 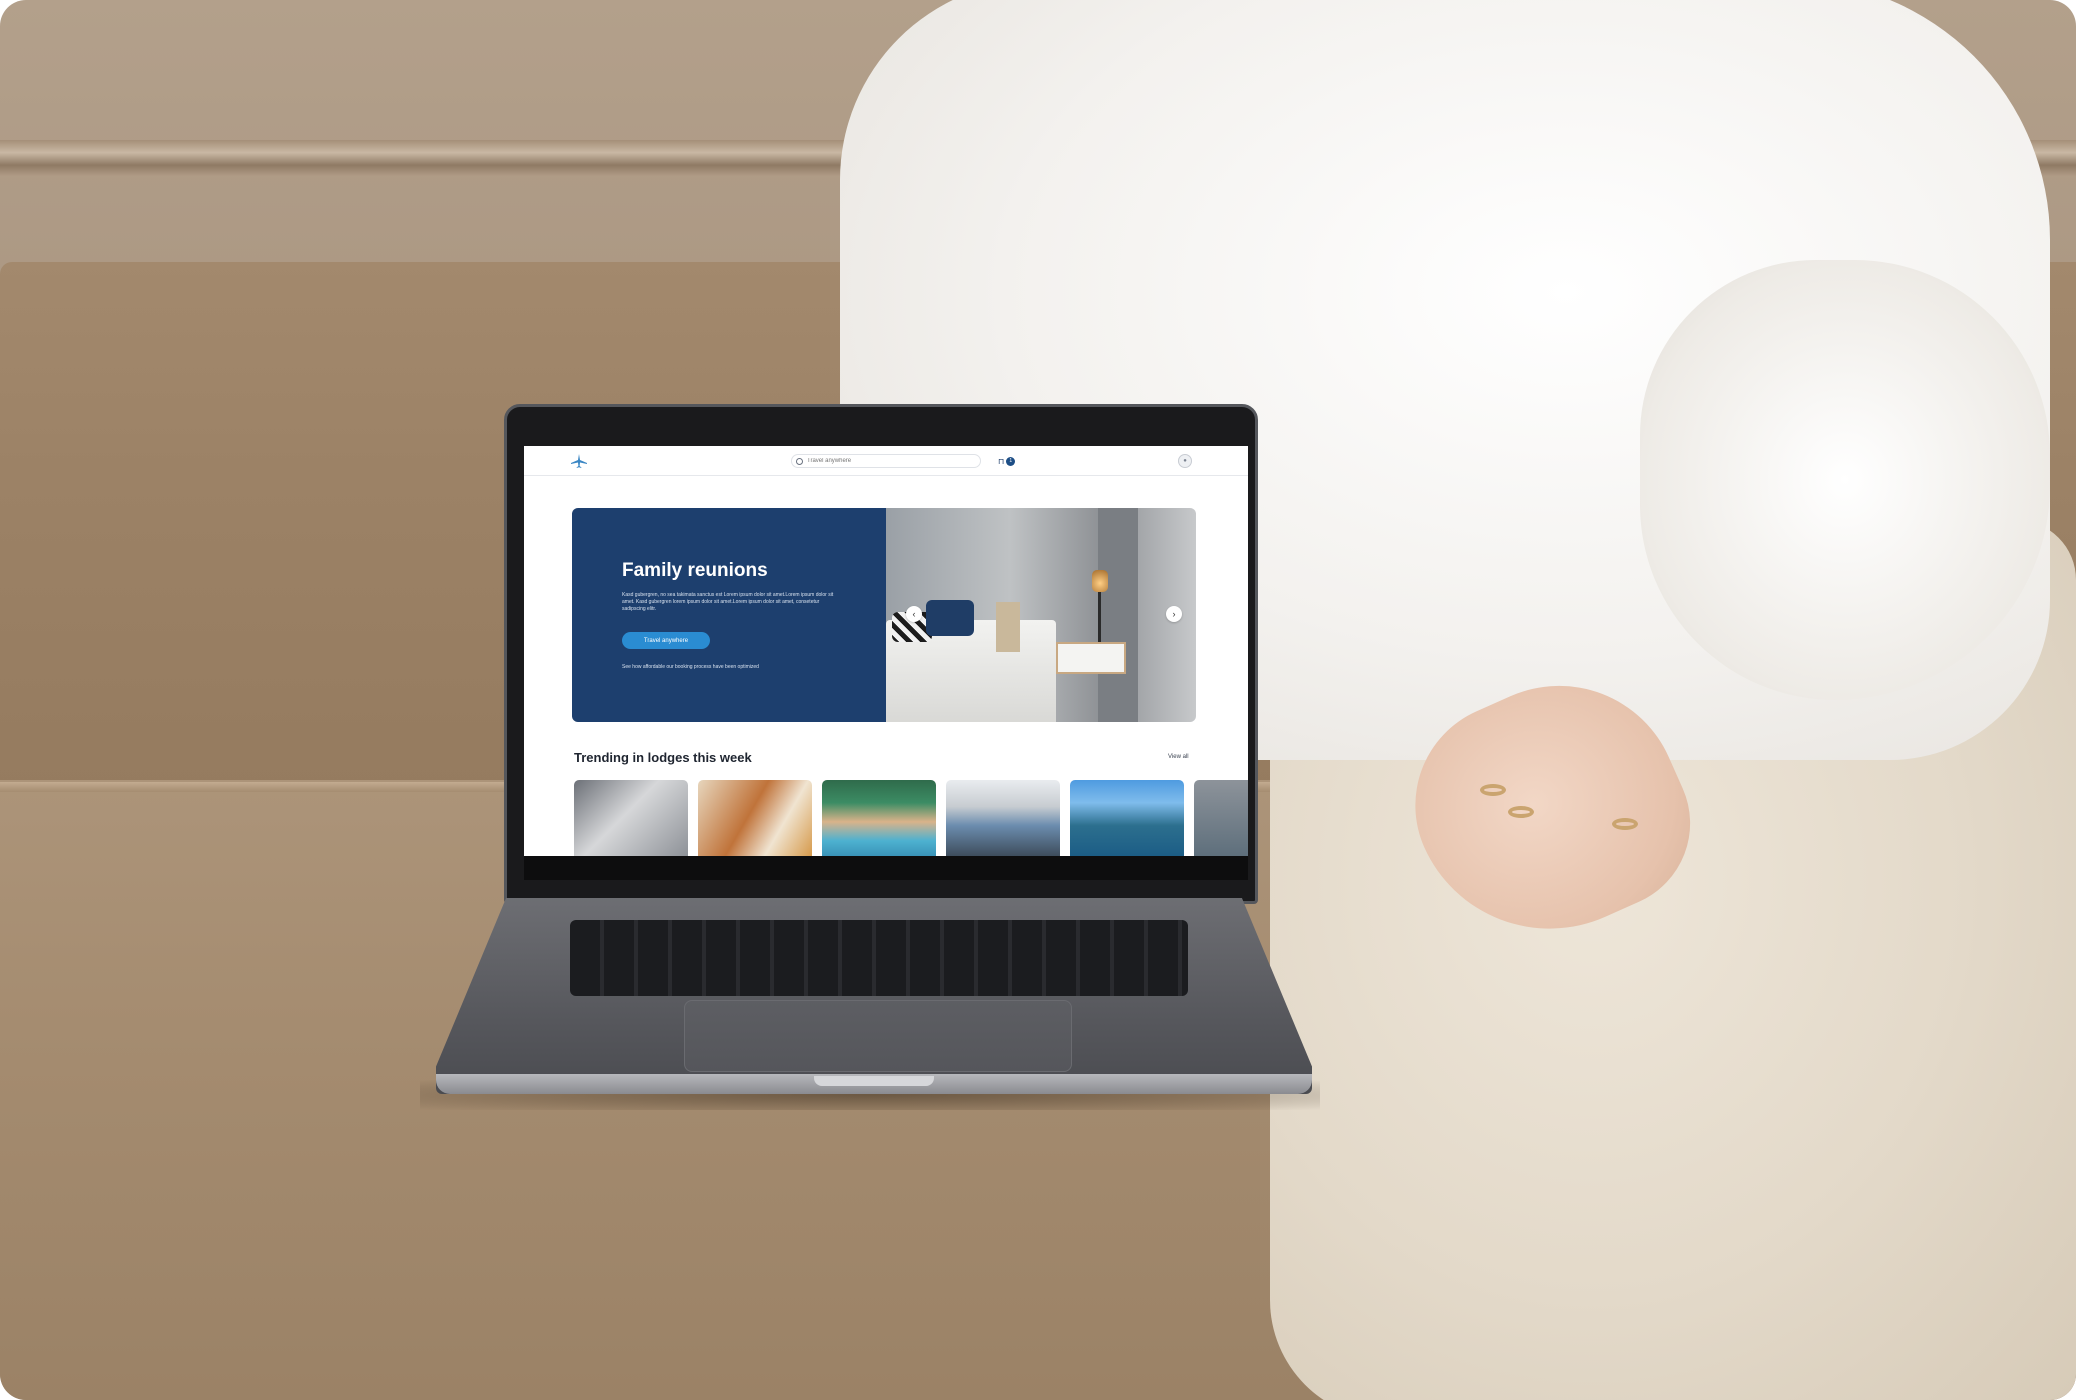 I want to click on top-navbar: ⊓ 1 ●, so click(x=886, y=461).